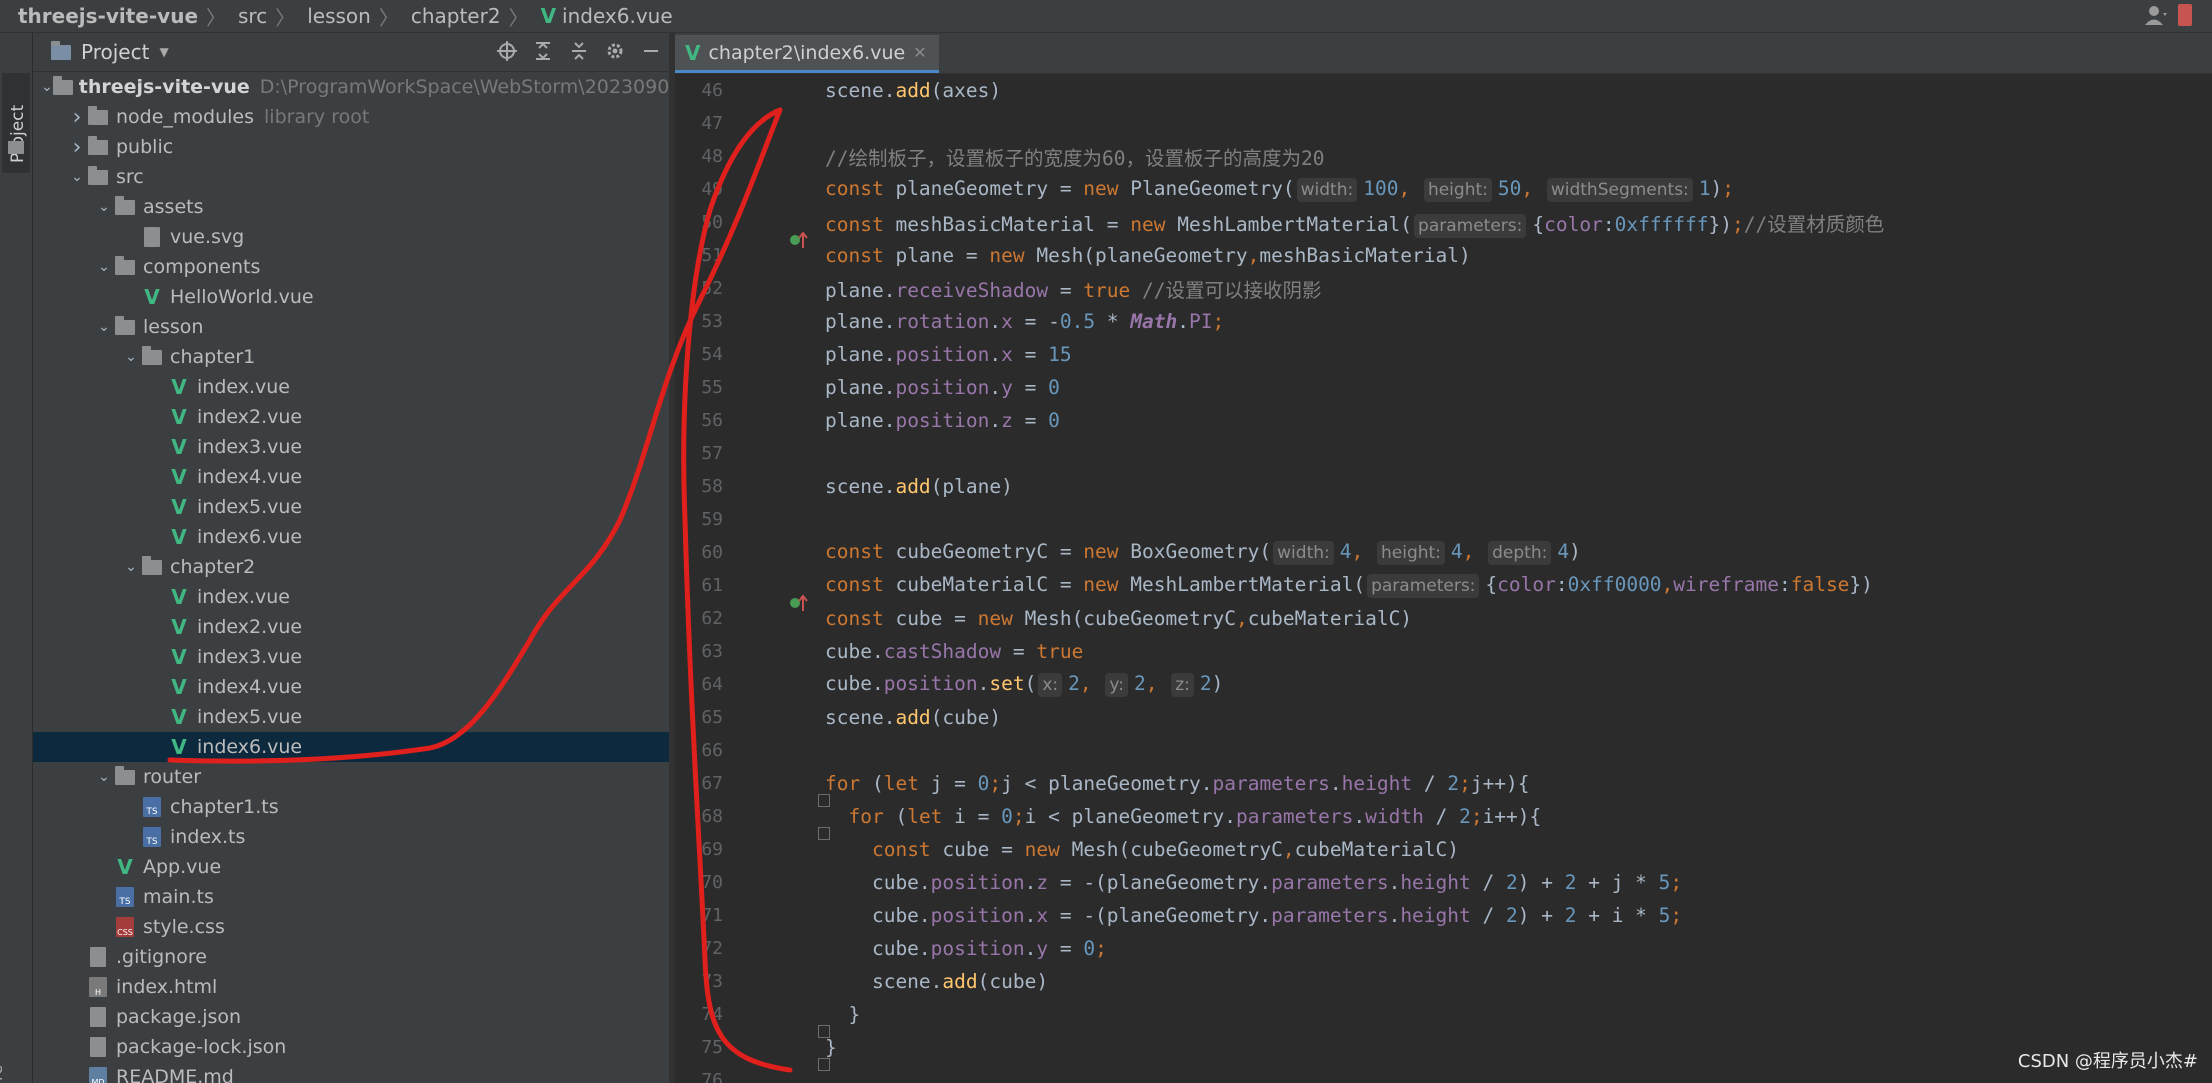  I want to click on tree-item: ⌄ chapter2, so click(351, 567).